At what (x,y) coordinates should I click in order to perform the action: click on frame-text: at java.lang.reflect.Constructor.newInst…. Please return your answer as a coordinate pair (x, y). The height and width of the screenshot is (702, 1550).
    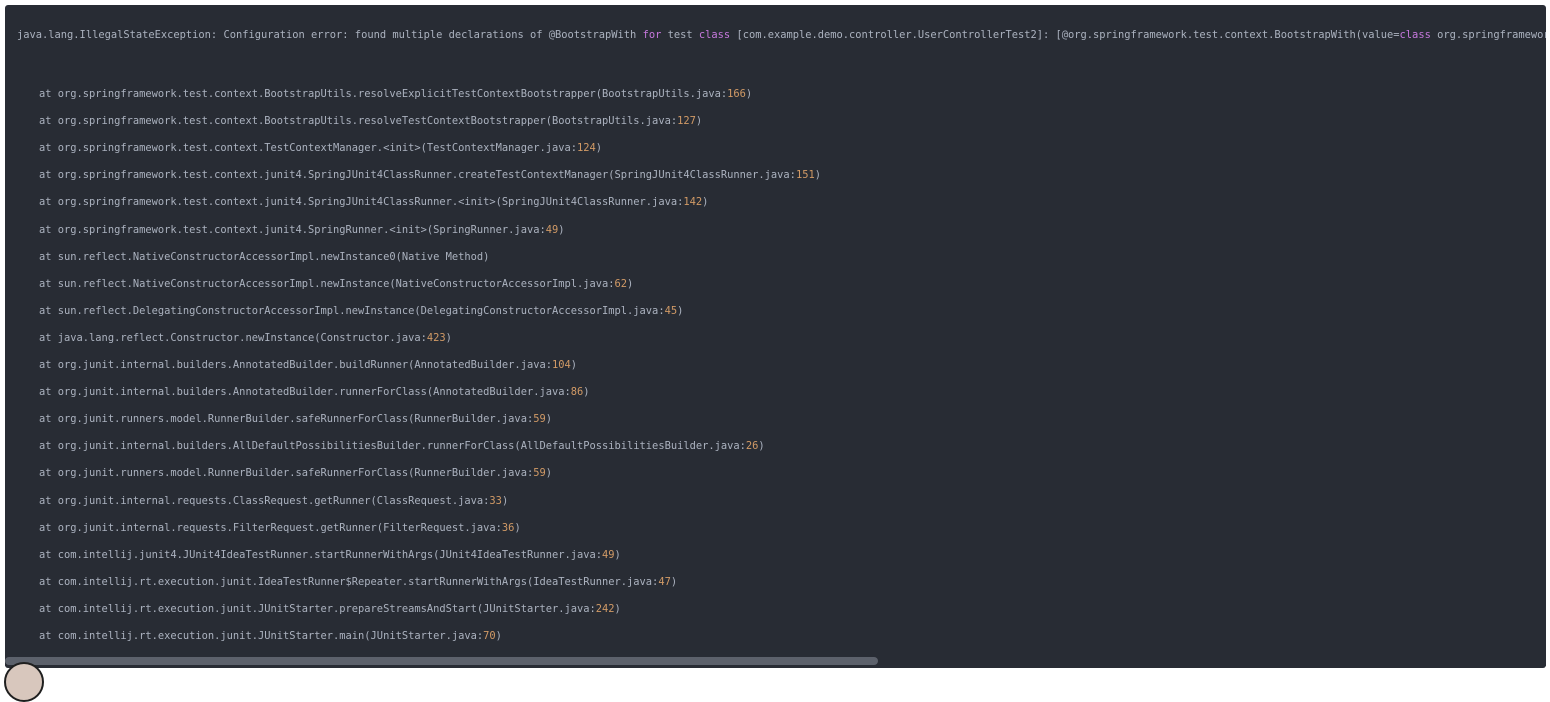
    Looking at the image, I should click on (233, 337).